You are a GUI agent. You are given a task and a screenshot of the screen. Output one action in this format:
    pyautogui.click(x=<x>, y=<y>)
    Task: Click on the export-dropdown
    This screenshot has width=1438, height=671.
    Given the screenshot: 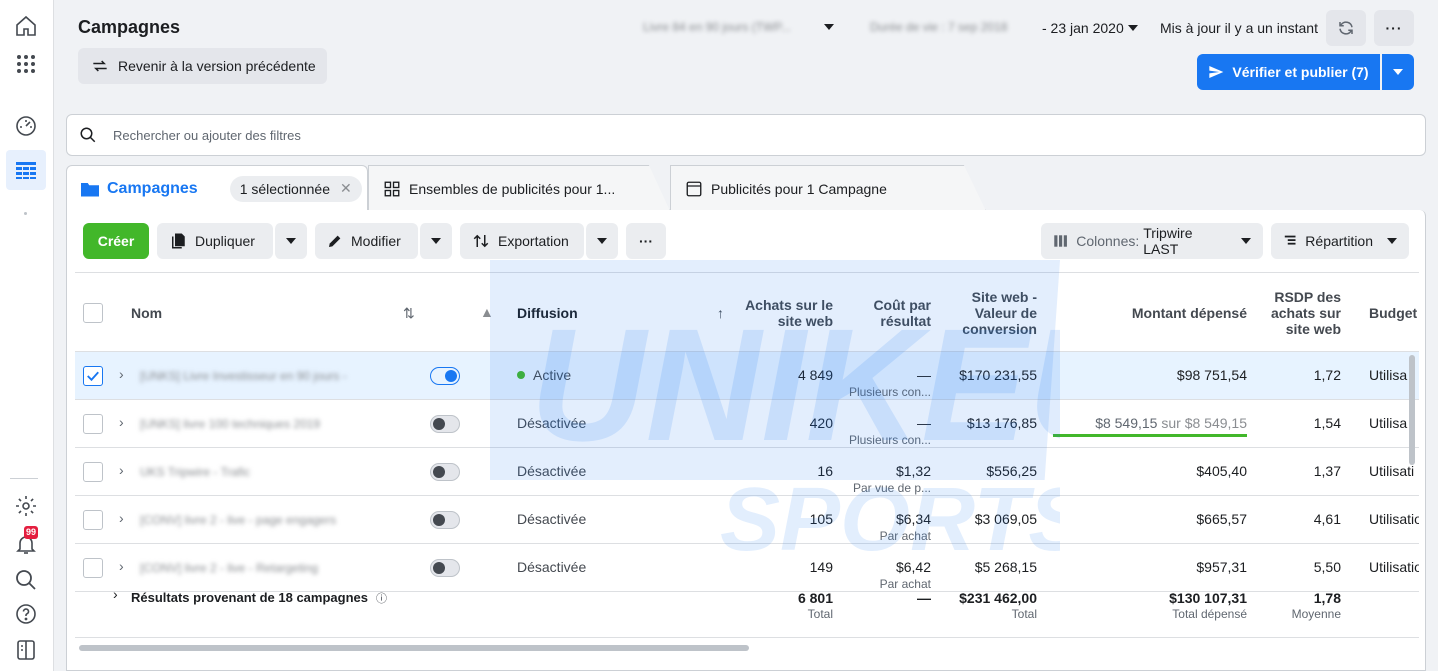 What is the action you would take?
    pyautogui.click(x=601, y=241)
    